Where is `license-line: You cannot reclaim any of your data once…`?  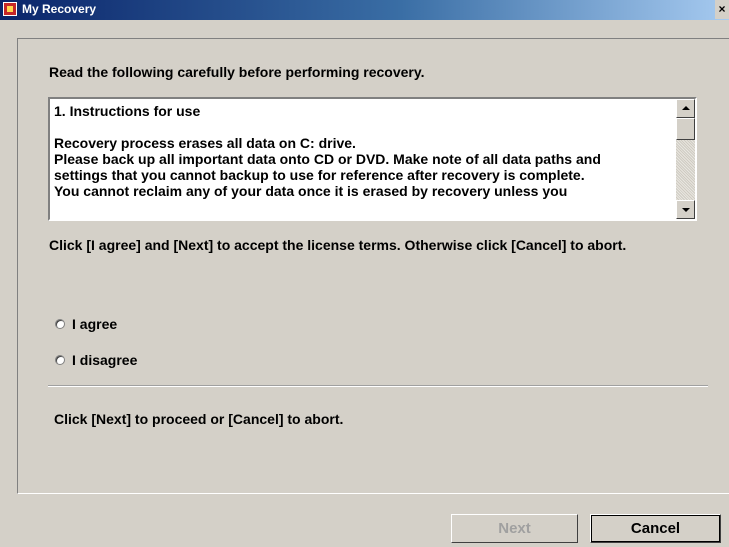
license-line: You cannot reclaim any of your data once… is located at coordinates (311, 191).